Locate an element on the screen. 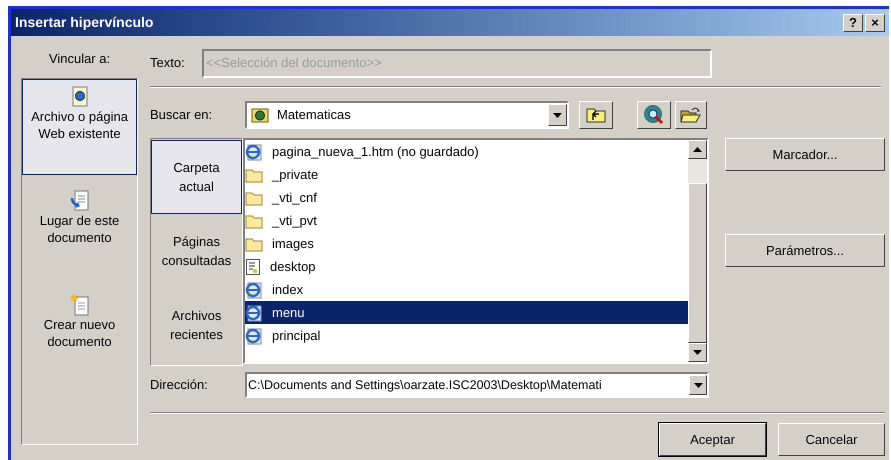 Image resolution: width=891 pixels, height=460 pixels. window-title: Insertar hipervínculo is located at coordinates (84, 22).